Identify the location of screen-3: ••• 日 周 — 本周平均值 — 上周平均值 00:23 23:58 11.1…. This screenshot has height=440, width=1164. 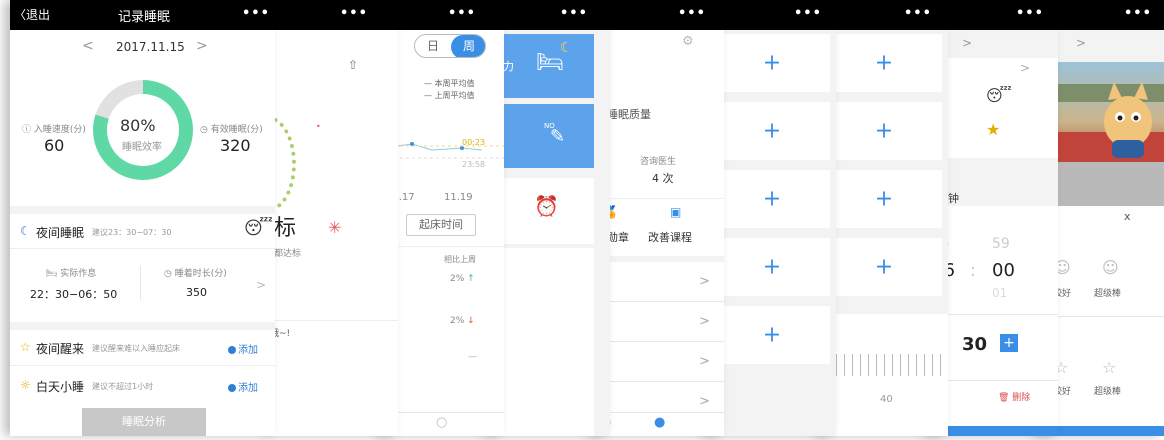
(443, 218).